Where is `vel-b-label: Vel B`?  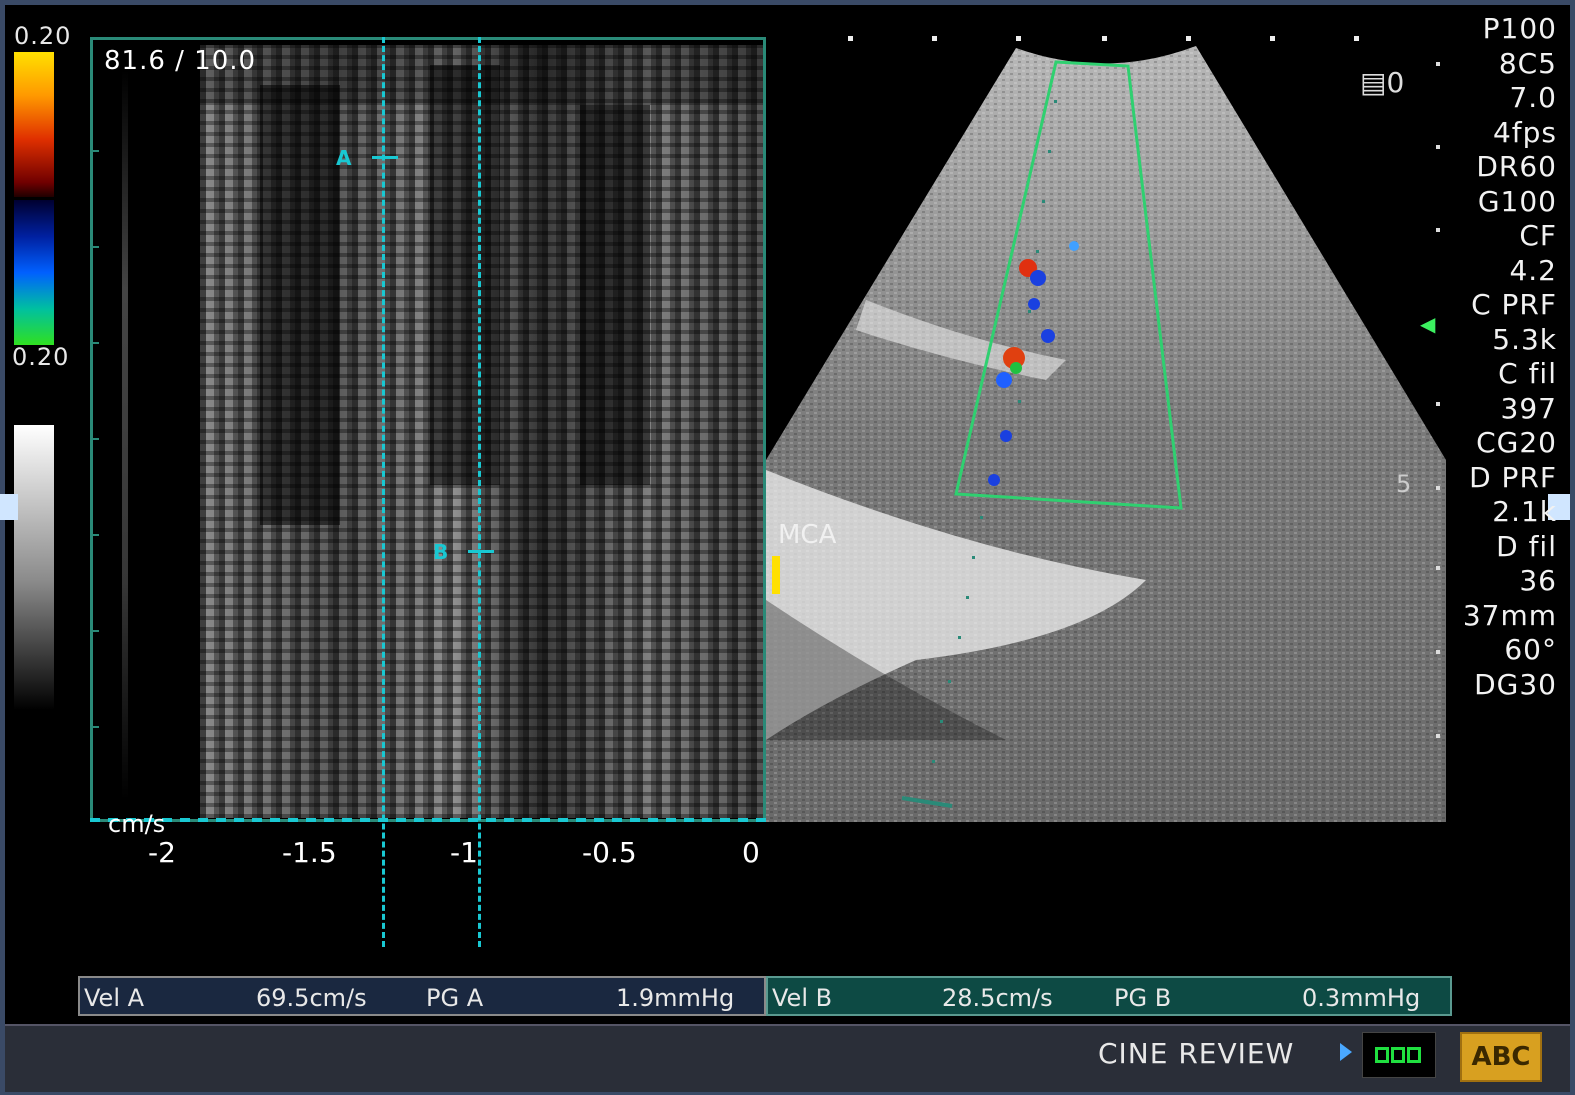
vel-b-label: Vel B is located at coordinates (802, 998).